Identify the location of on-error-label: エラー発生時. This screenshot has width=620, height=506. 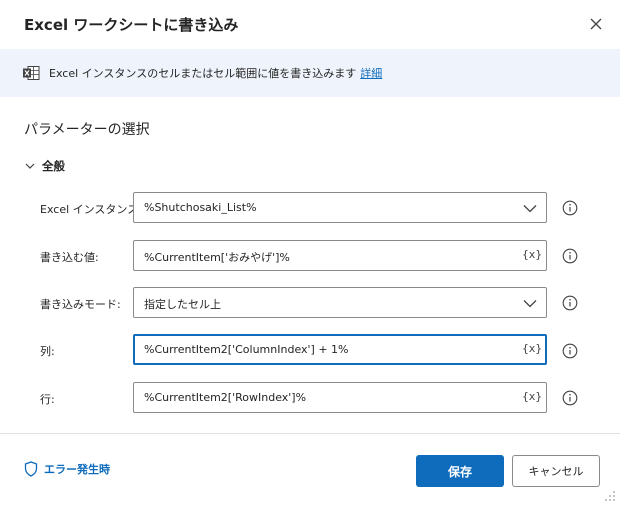
(77, 469).